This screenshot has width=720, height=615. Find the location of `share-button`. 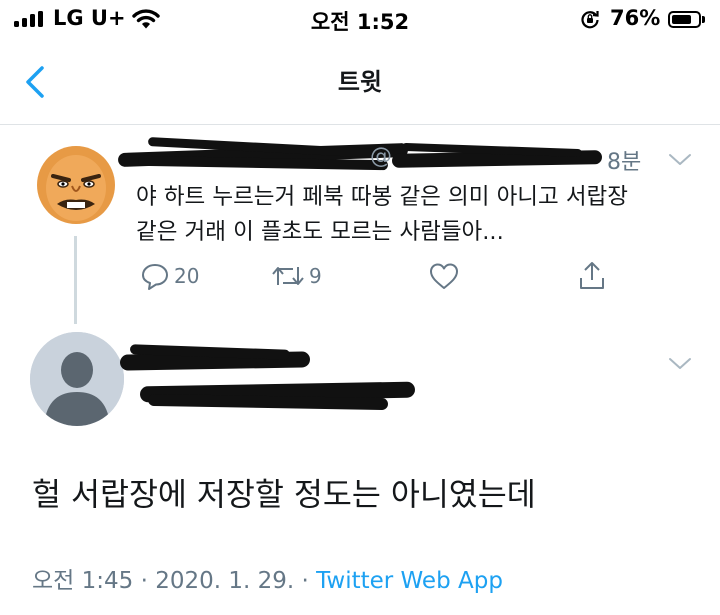

share-button is located at coordinates (592, 276).